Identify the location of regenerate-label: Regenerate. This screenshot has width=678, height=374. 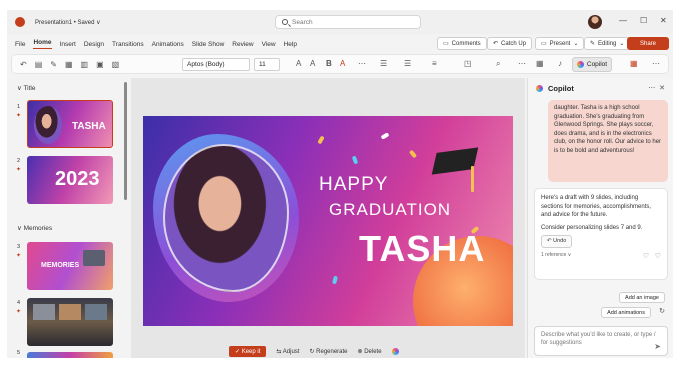
(332, 351).